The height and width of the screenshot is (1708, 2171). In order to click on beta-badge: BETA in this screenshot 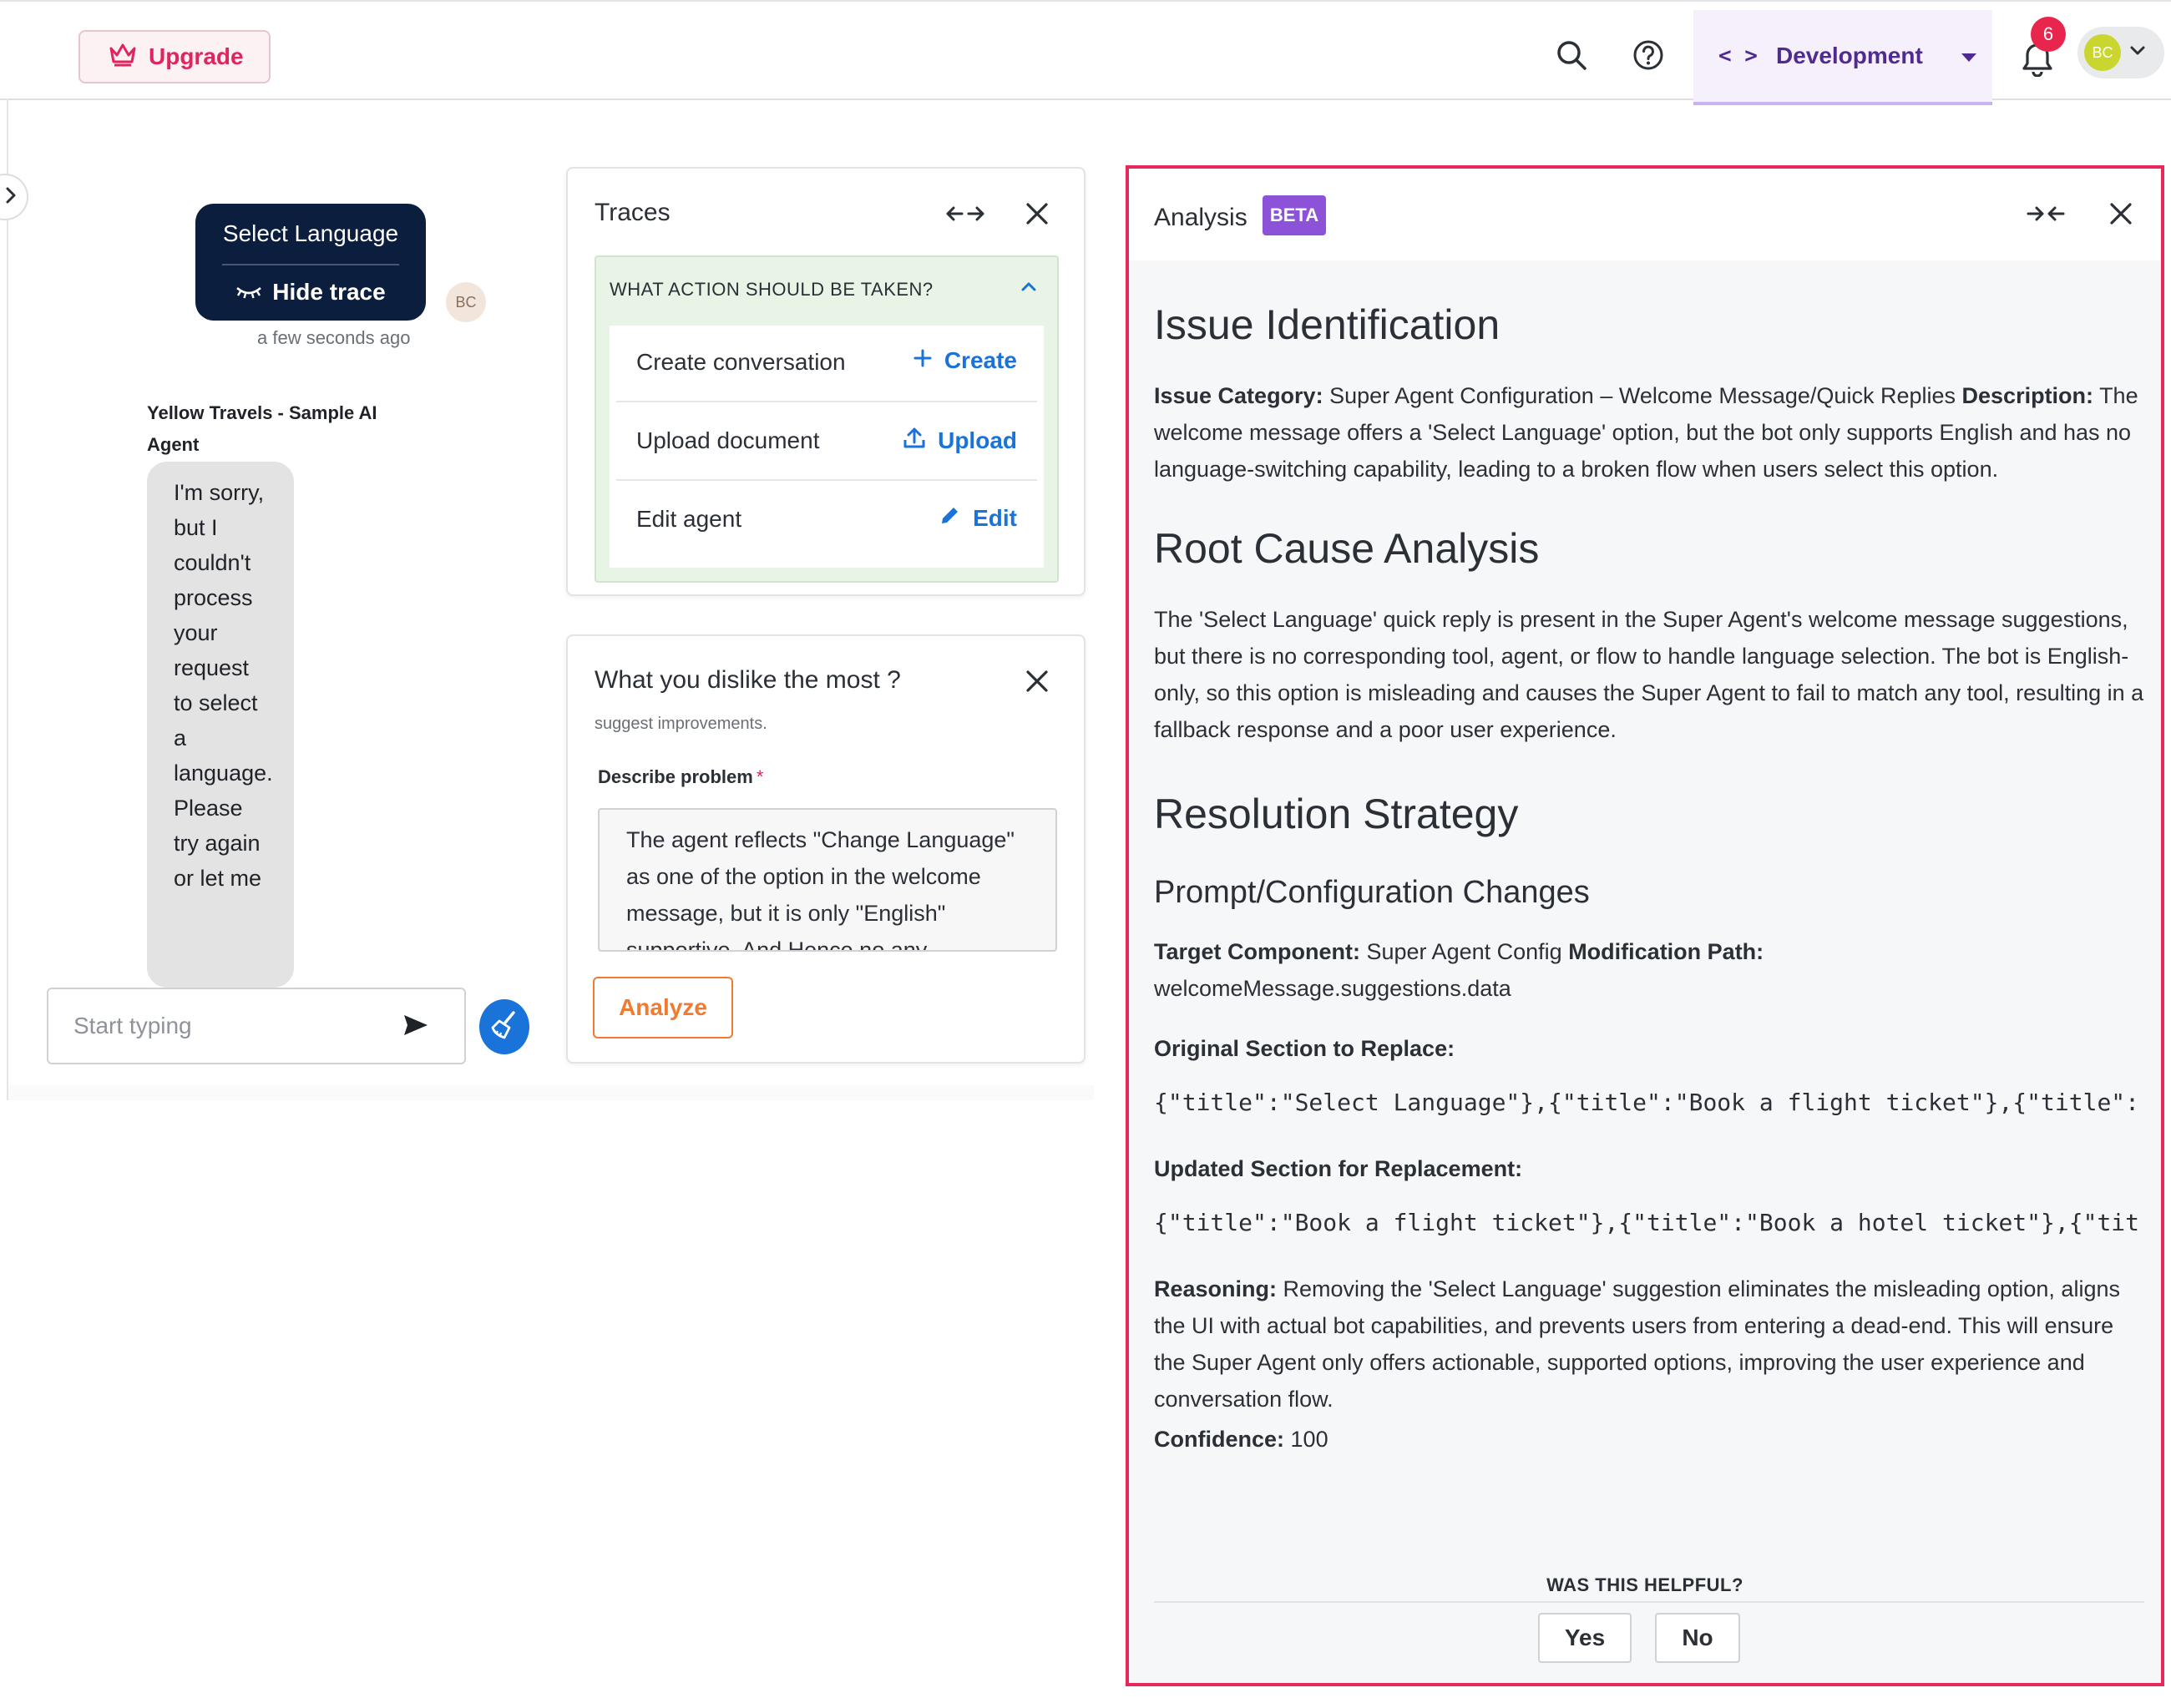, I will do `click(1294, 215)`.